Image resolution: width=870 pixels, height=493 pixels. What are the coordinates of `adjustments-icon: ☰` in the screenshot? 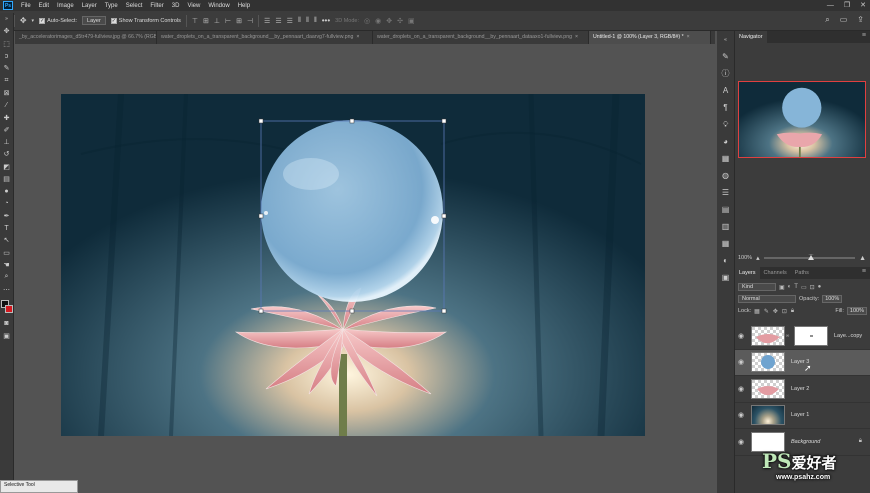 It's located at (725, 192).